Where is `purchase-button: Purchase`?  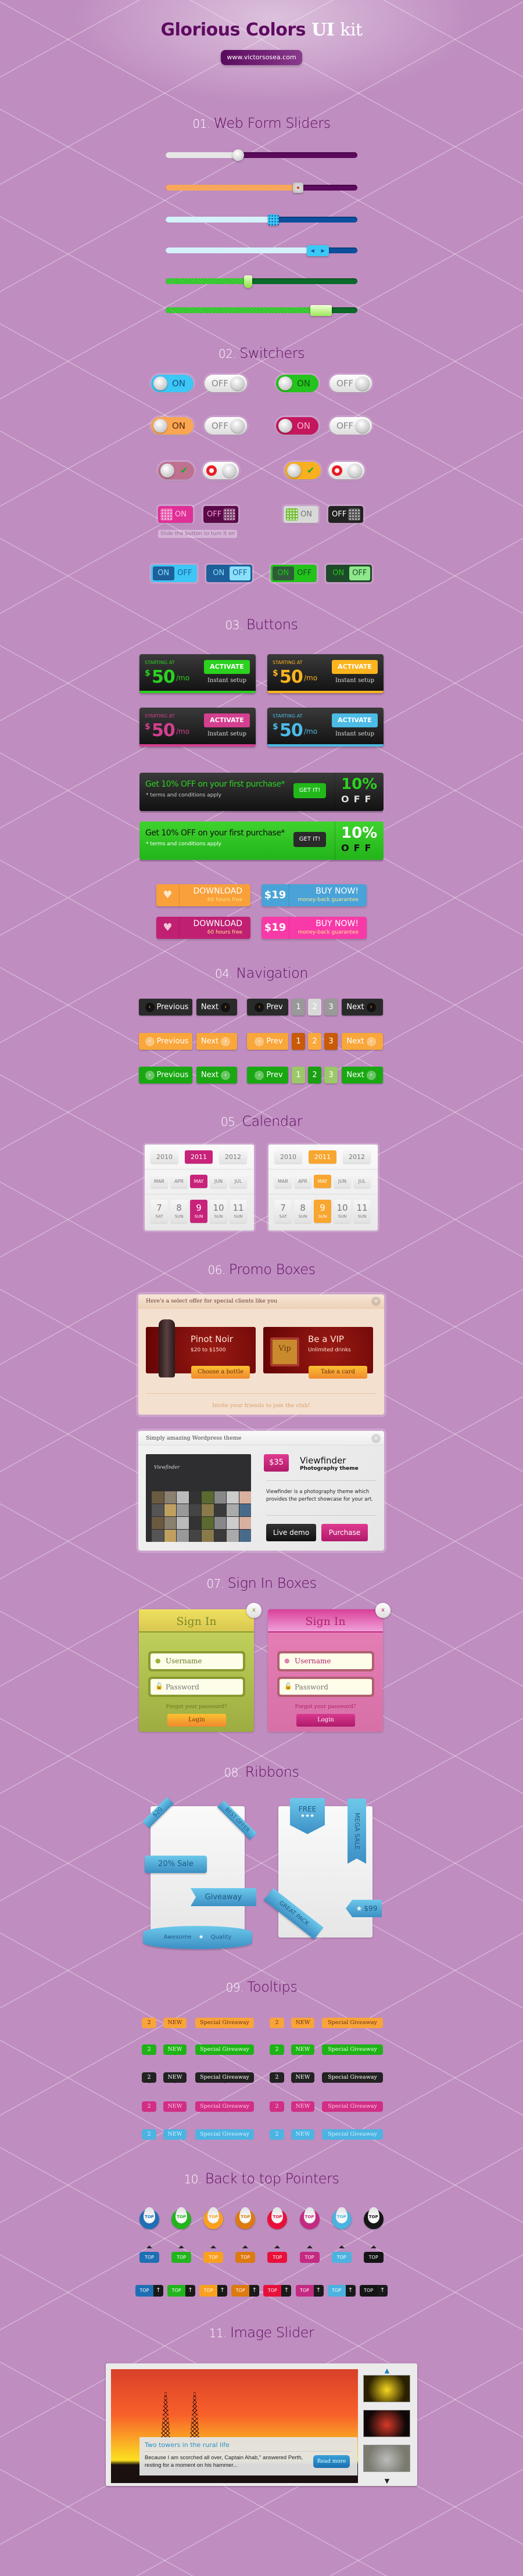 purchase-button: Purchase is located at coordinates (344, 1532).